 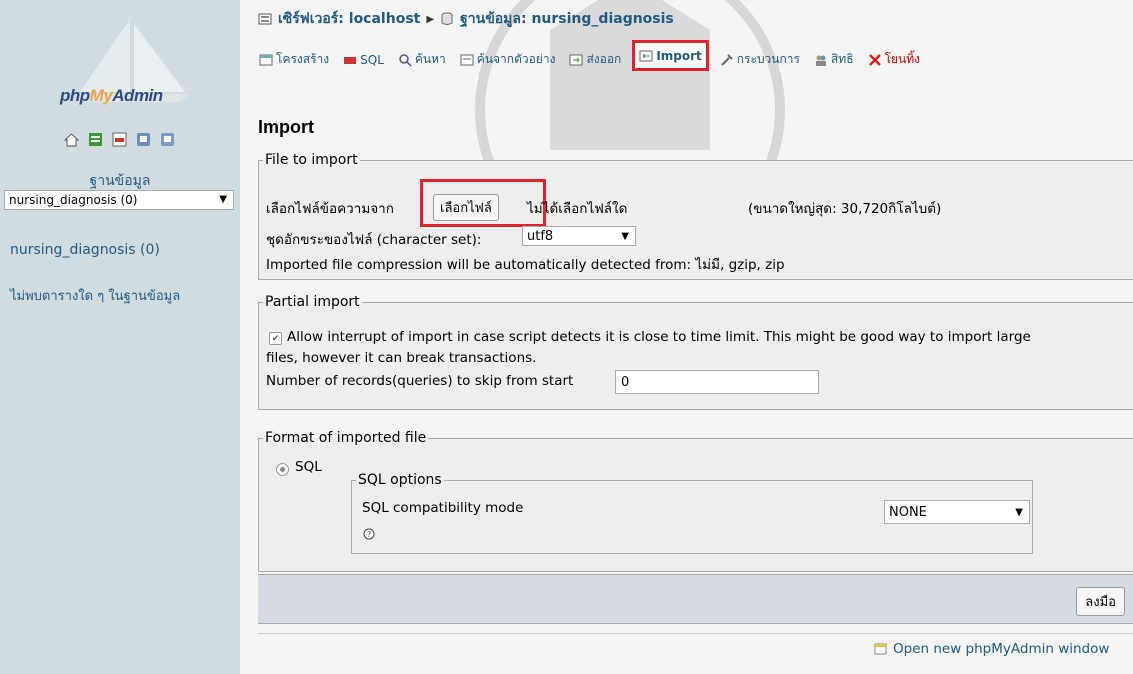 What do you see at coordinates (1001, 649) in the screenshot?
I see `open-new-window-label: Open new phpMyAdmin window` at bounding box center [1001, 649].